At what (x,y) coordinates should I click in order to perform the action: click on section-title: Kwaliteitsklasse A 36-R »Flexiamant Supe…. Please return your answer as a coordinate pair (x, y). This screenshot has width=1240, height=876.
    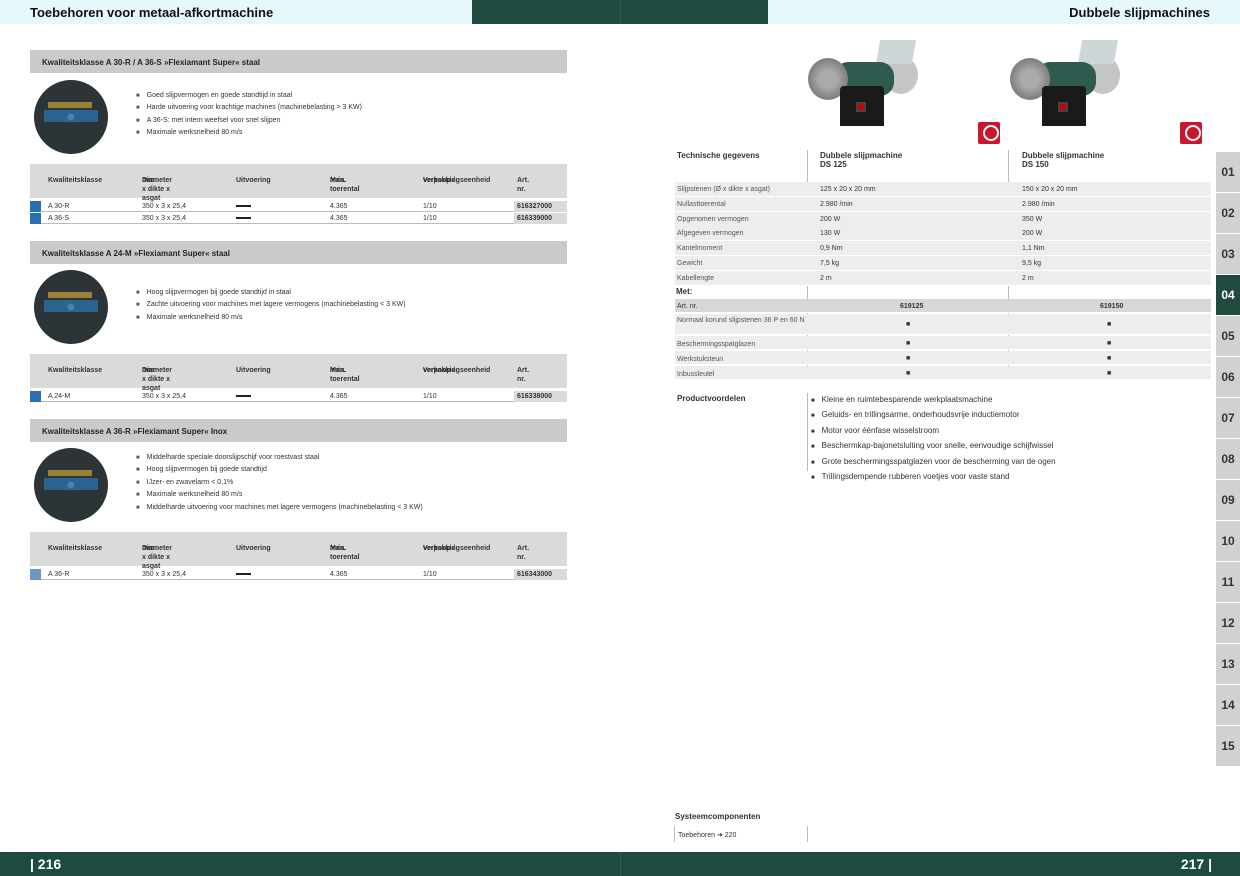
    Looking at the image, I should click on (298, 430).